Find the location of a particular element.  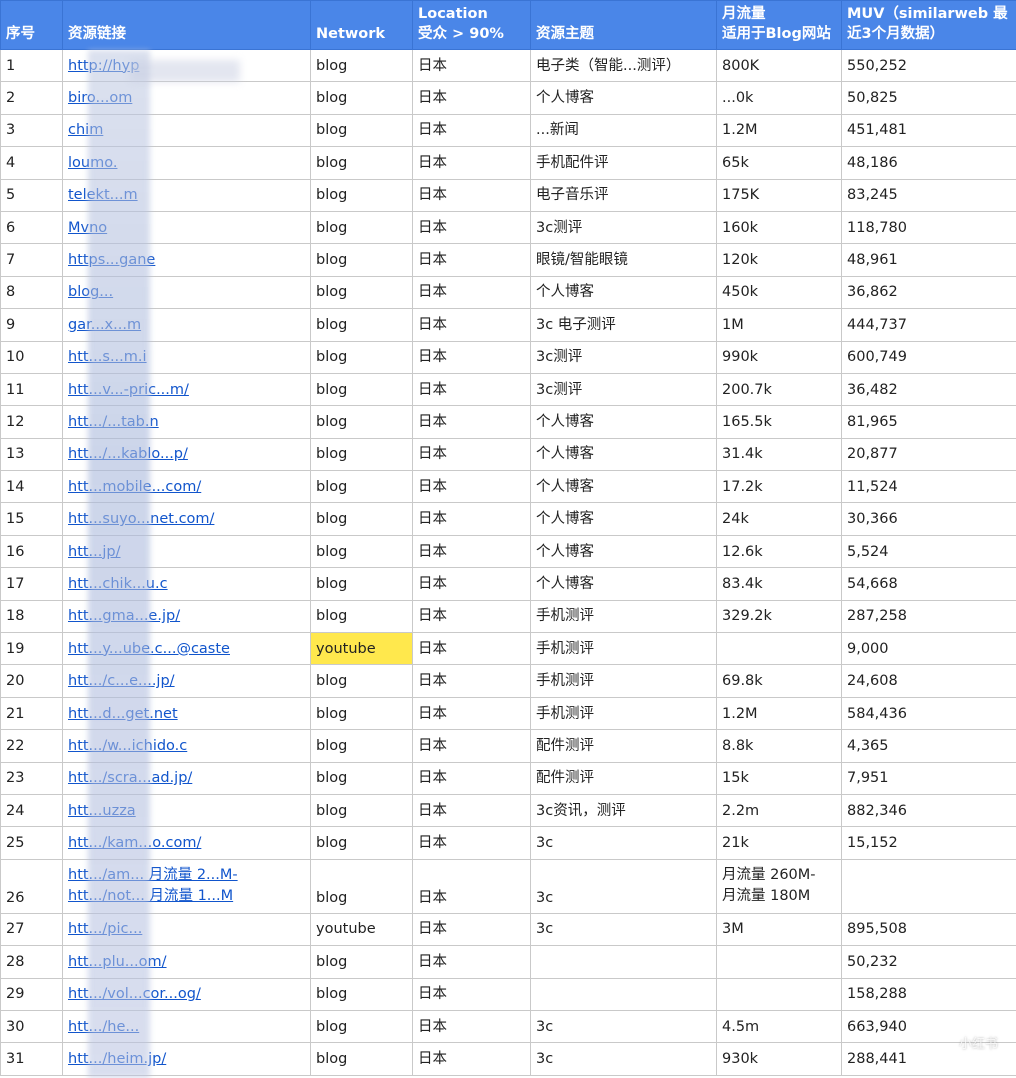

resource-link: chim is located at coordinates (85, 130).